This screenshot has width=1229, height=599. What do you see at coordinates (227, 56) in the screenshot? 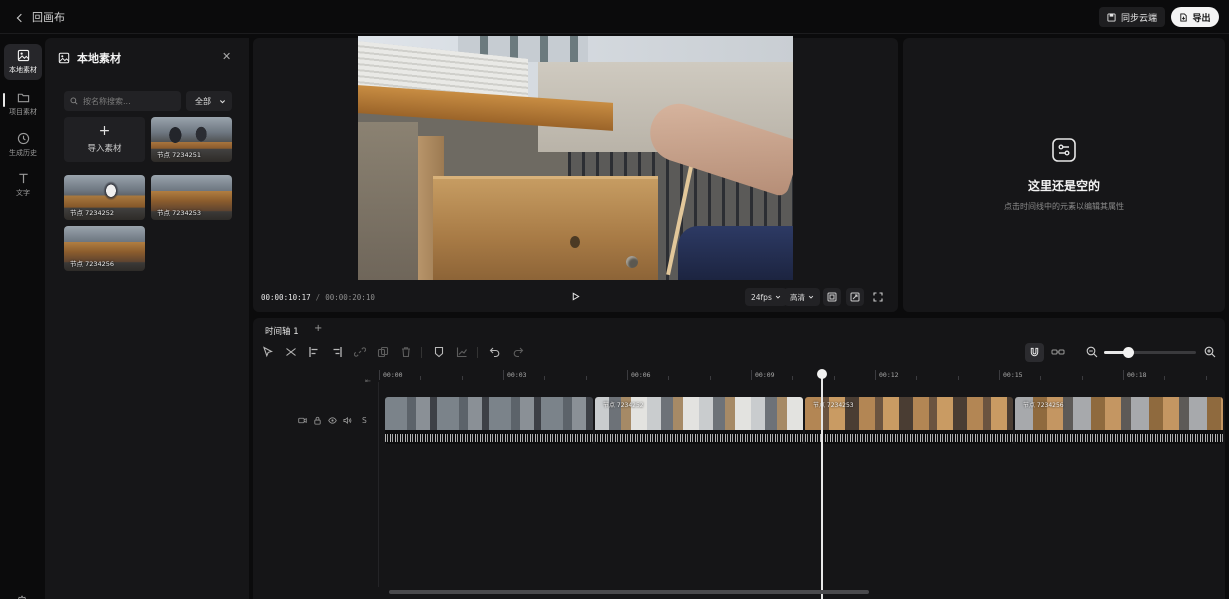
I see `close-icon: ✕` at bounding box center [227, 56].